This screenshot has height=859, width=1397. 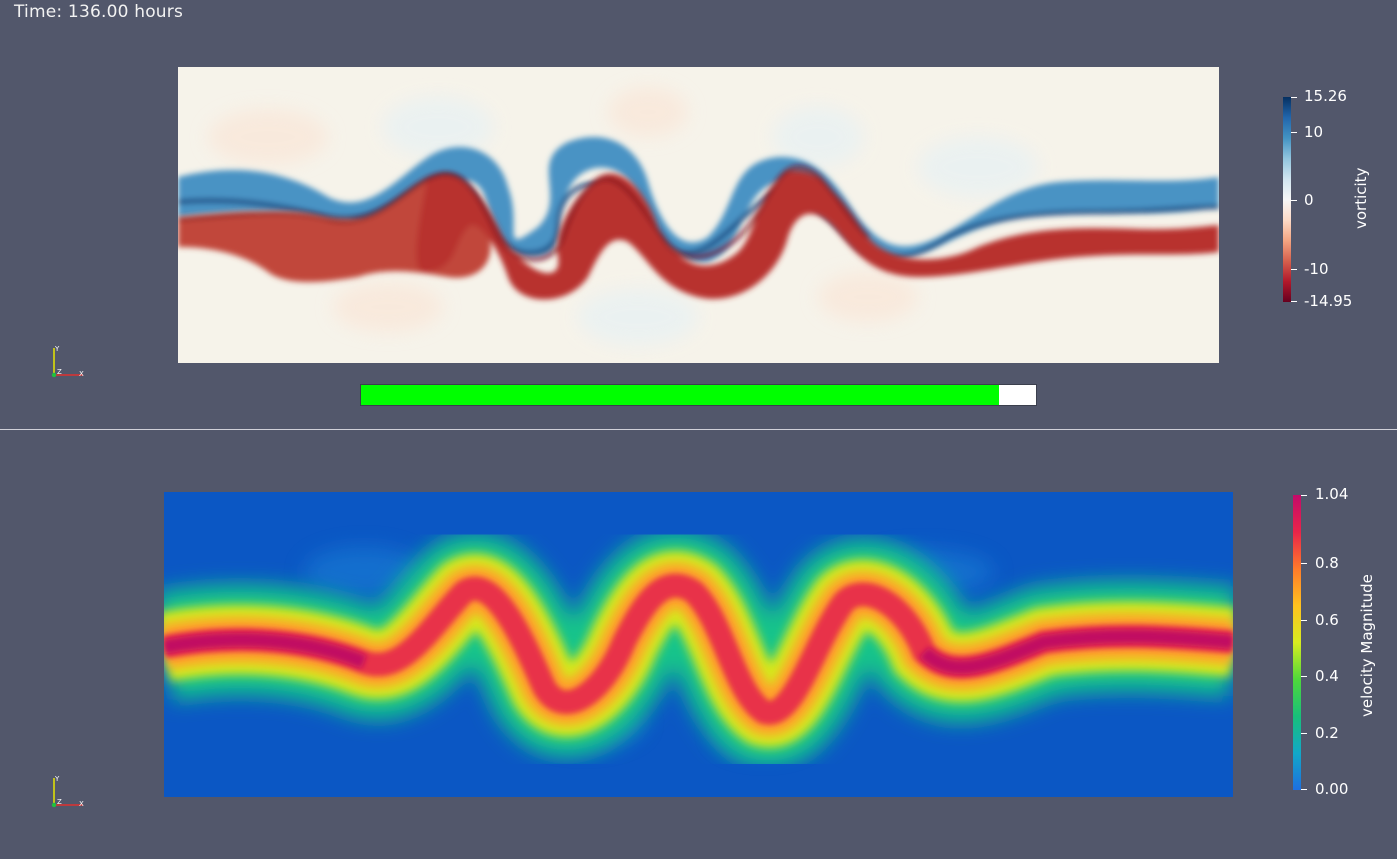 What do you see at coordinates (1332, 494) in the screenshot?
I see `velocity-tick-label: 1.04` at bounding box center [1332, 494].